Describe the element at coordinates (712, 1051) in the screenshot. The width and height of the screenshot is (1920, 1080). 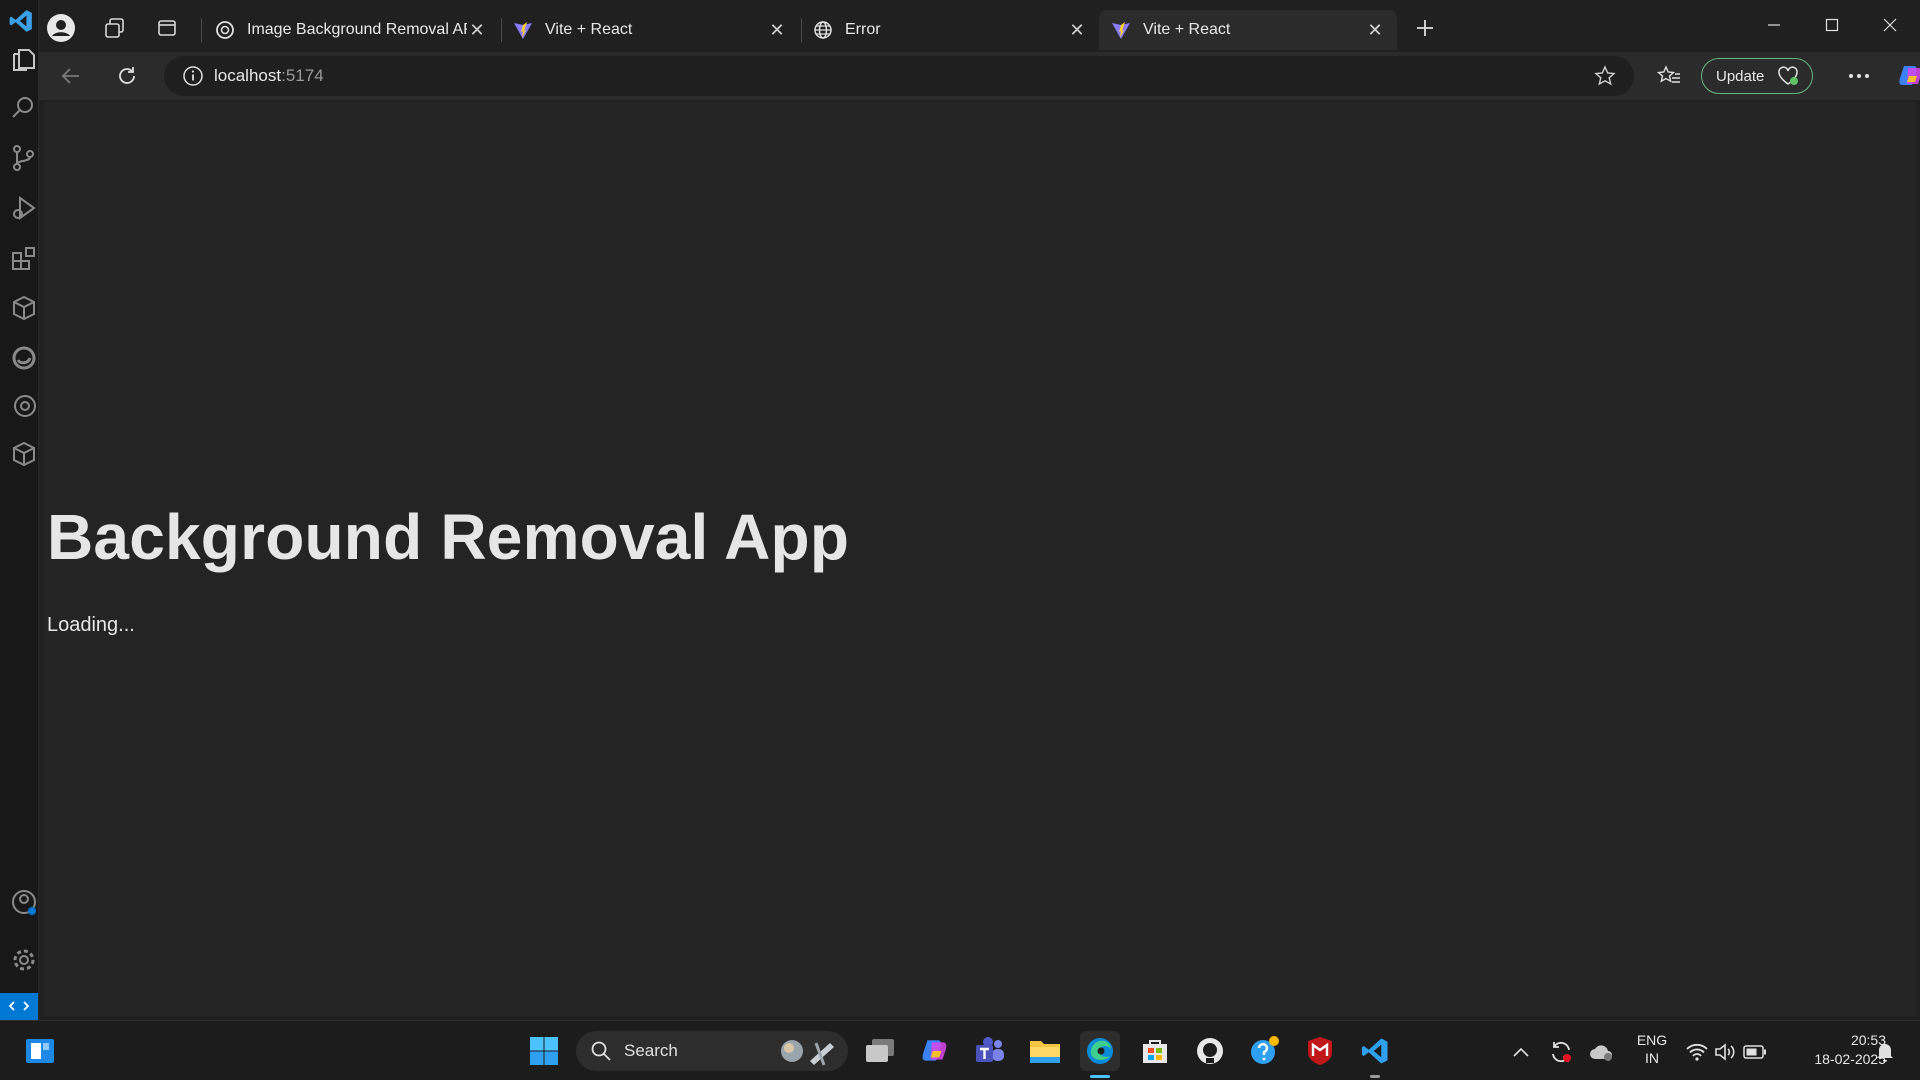
I see `taskbar-search-box: Search` at that location.